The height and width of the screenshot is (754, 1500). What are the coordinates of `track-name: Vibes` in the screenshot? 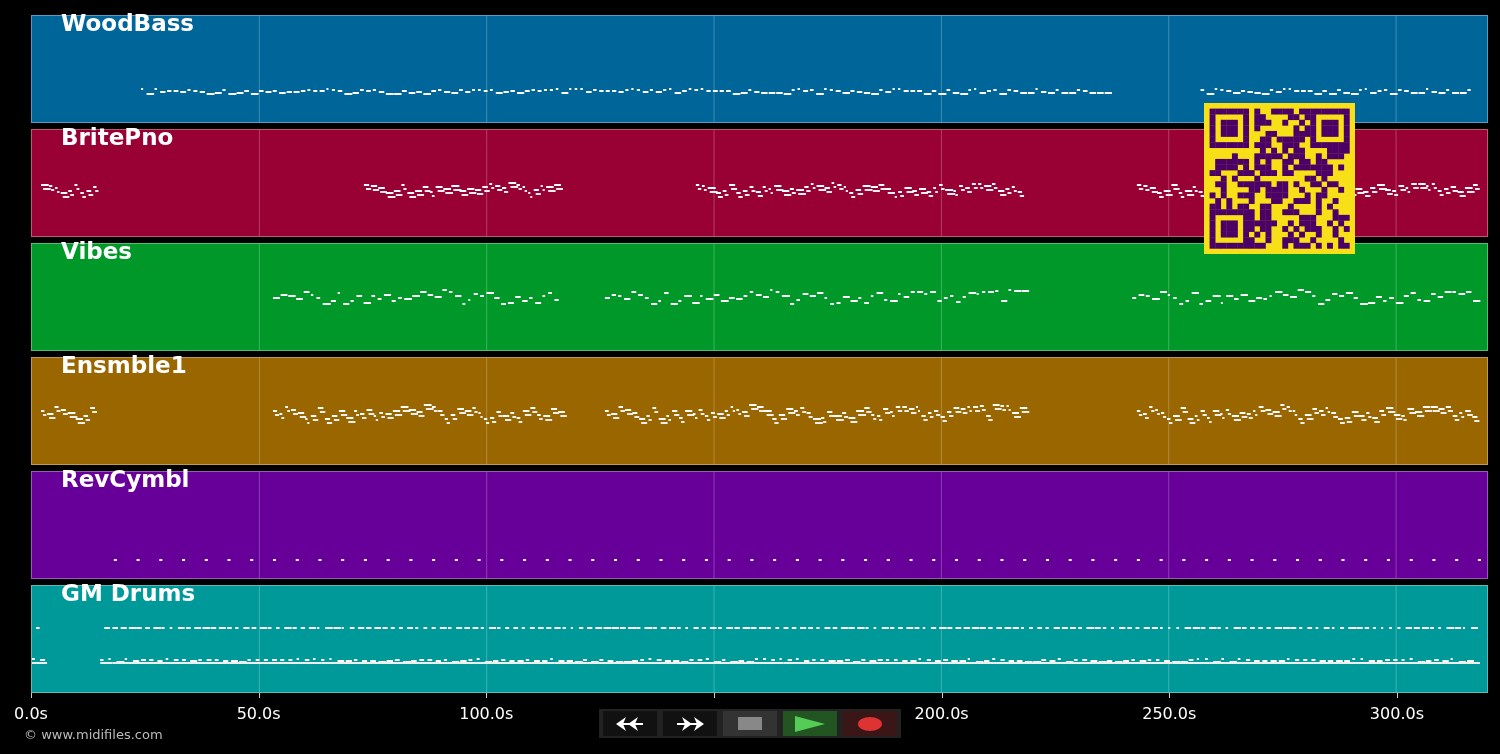 It's located at (97, 251).